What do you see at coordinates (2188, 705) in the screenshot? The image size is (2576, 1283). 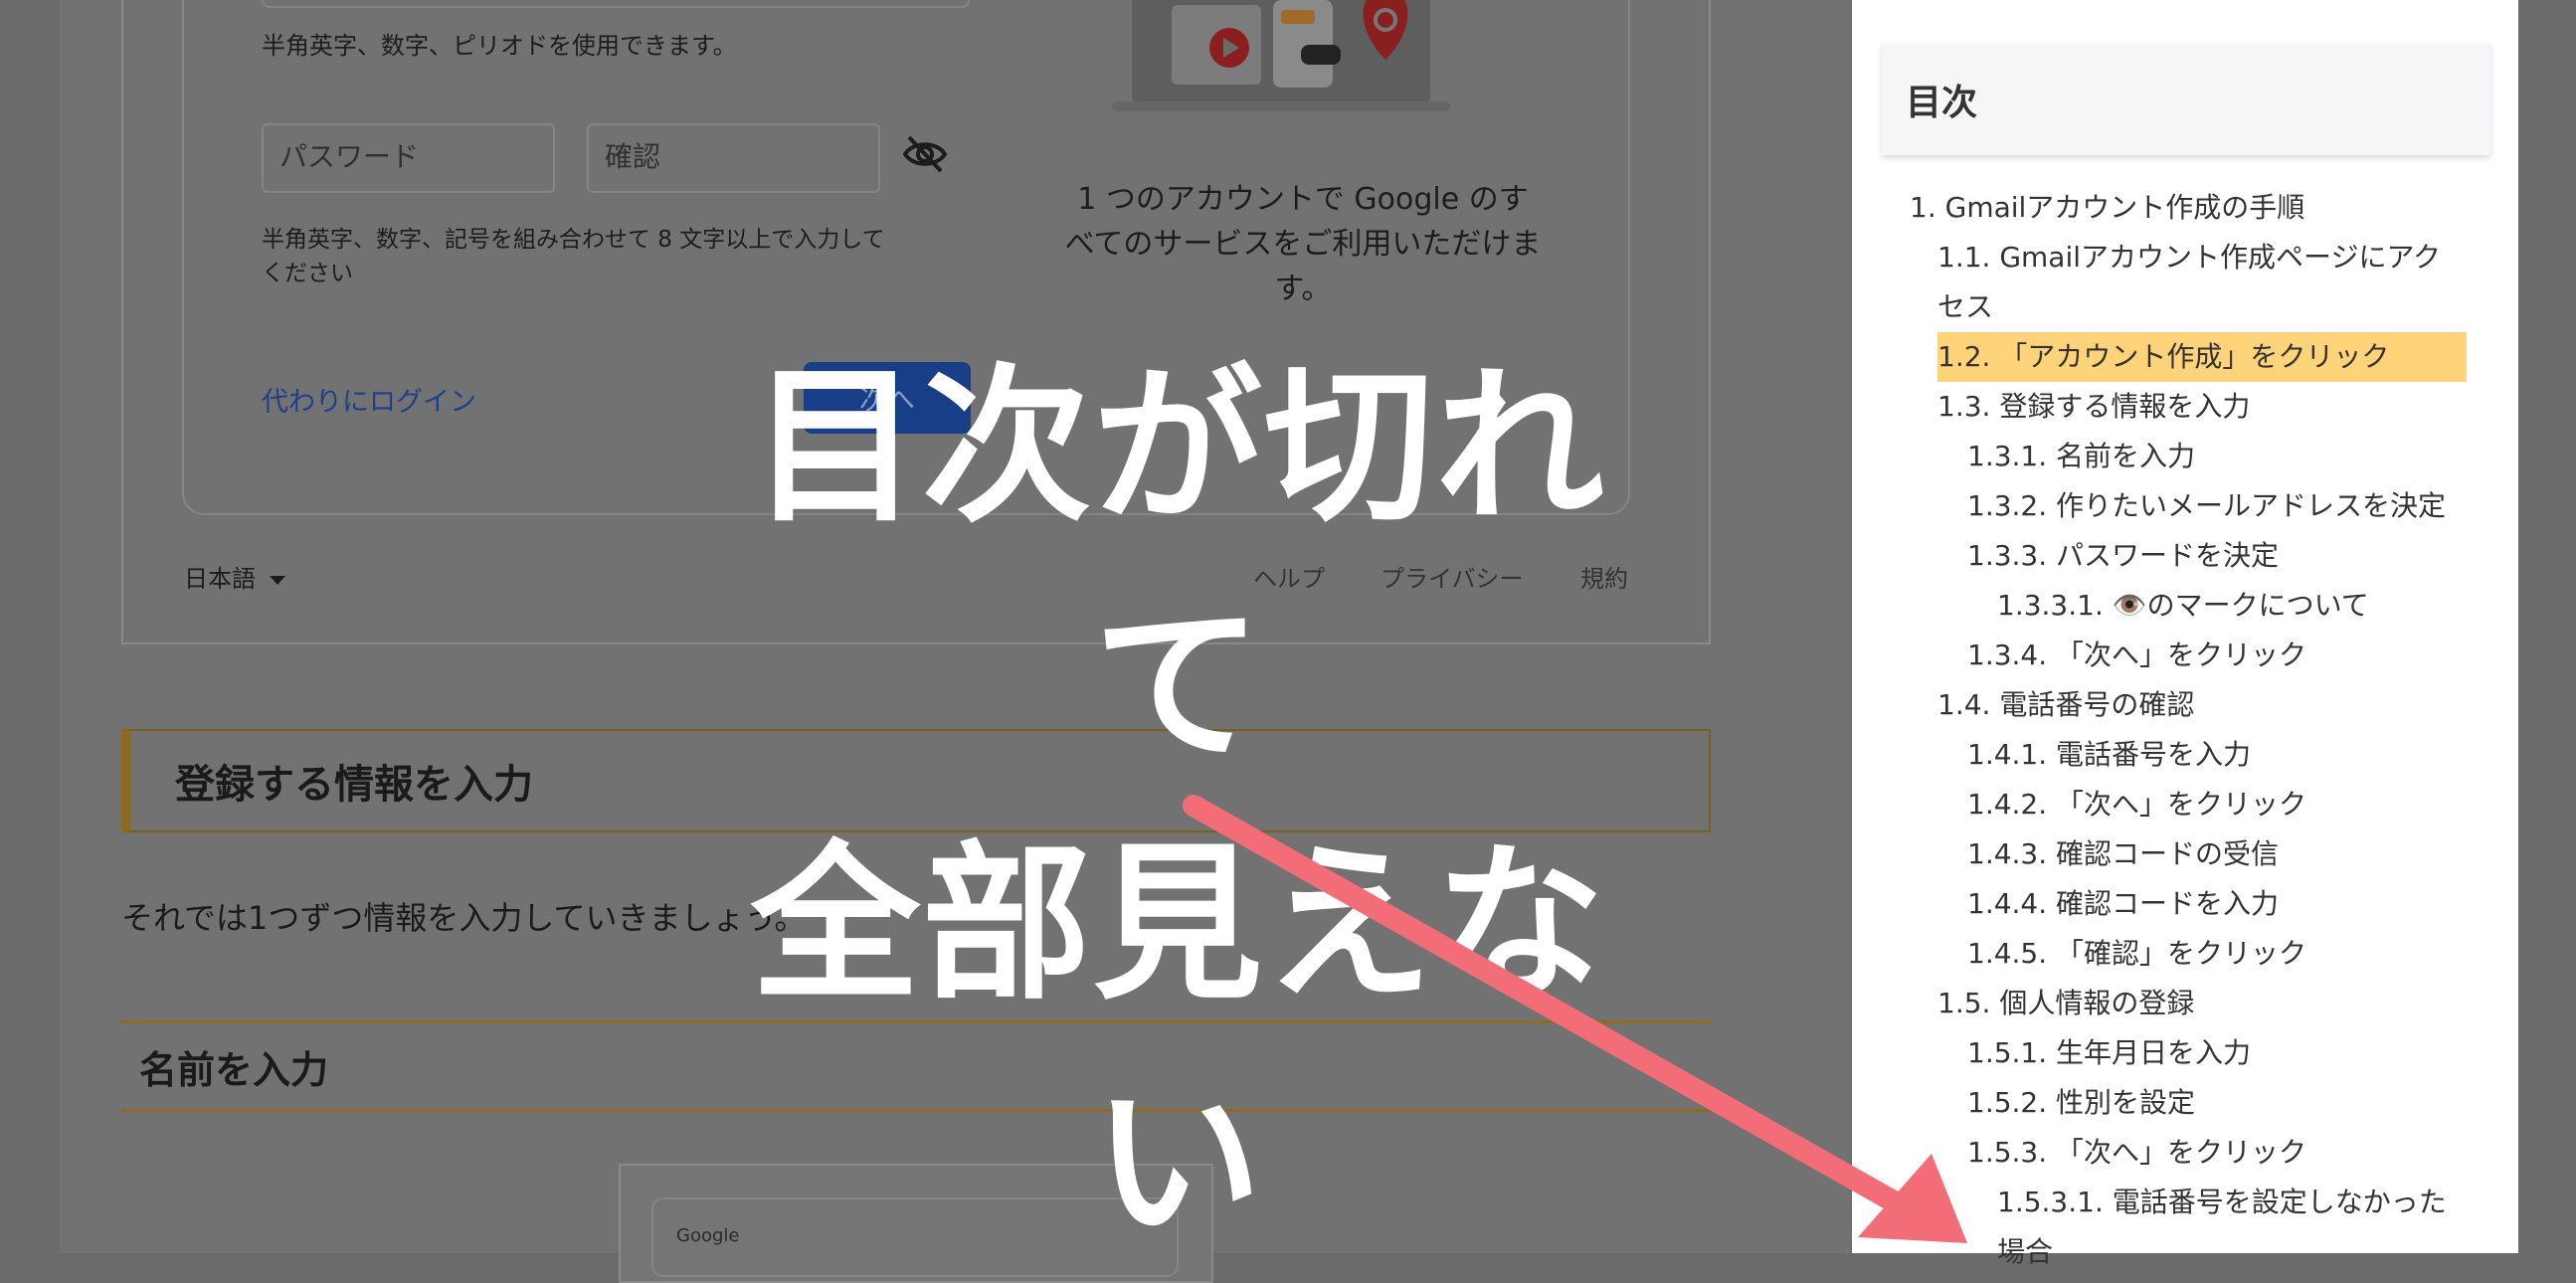 I see `toc-item: 1.4. 電話番号の確認` at bounding box center [2188, 705].